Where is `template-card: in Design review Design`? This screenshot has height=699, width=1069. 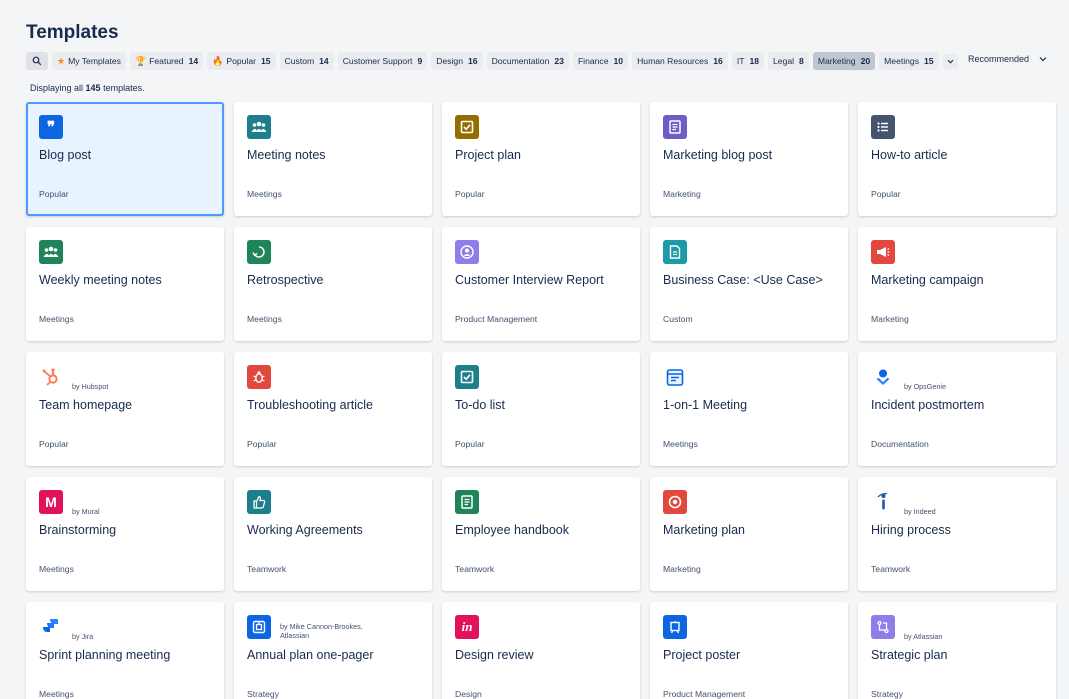
template-card: in Design review Design is located at coordinates (541, 650).